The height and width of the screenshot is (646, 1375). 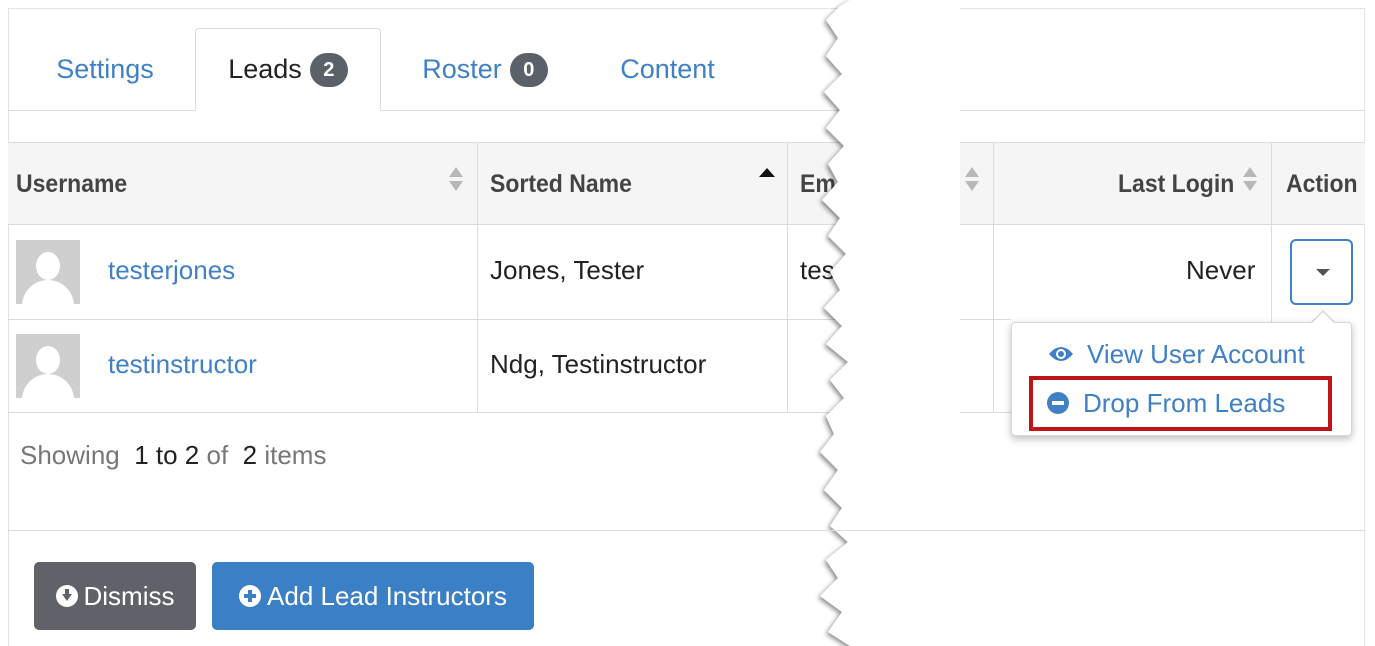 I want to click on tab-roster: Roster 0, so click(x=485, y=69).